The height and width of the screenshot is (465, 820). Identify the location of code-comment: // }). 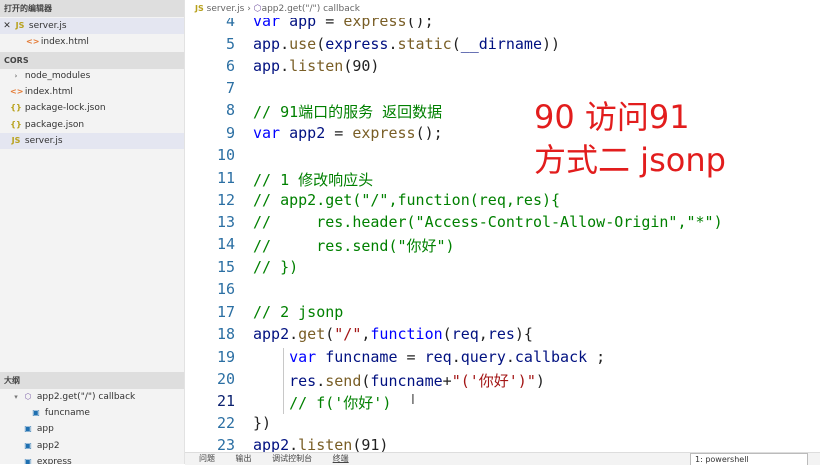
(275, 267).